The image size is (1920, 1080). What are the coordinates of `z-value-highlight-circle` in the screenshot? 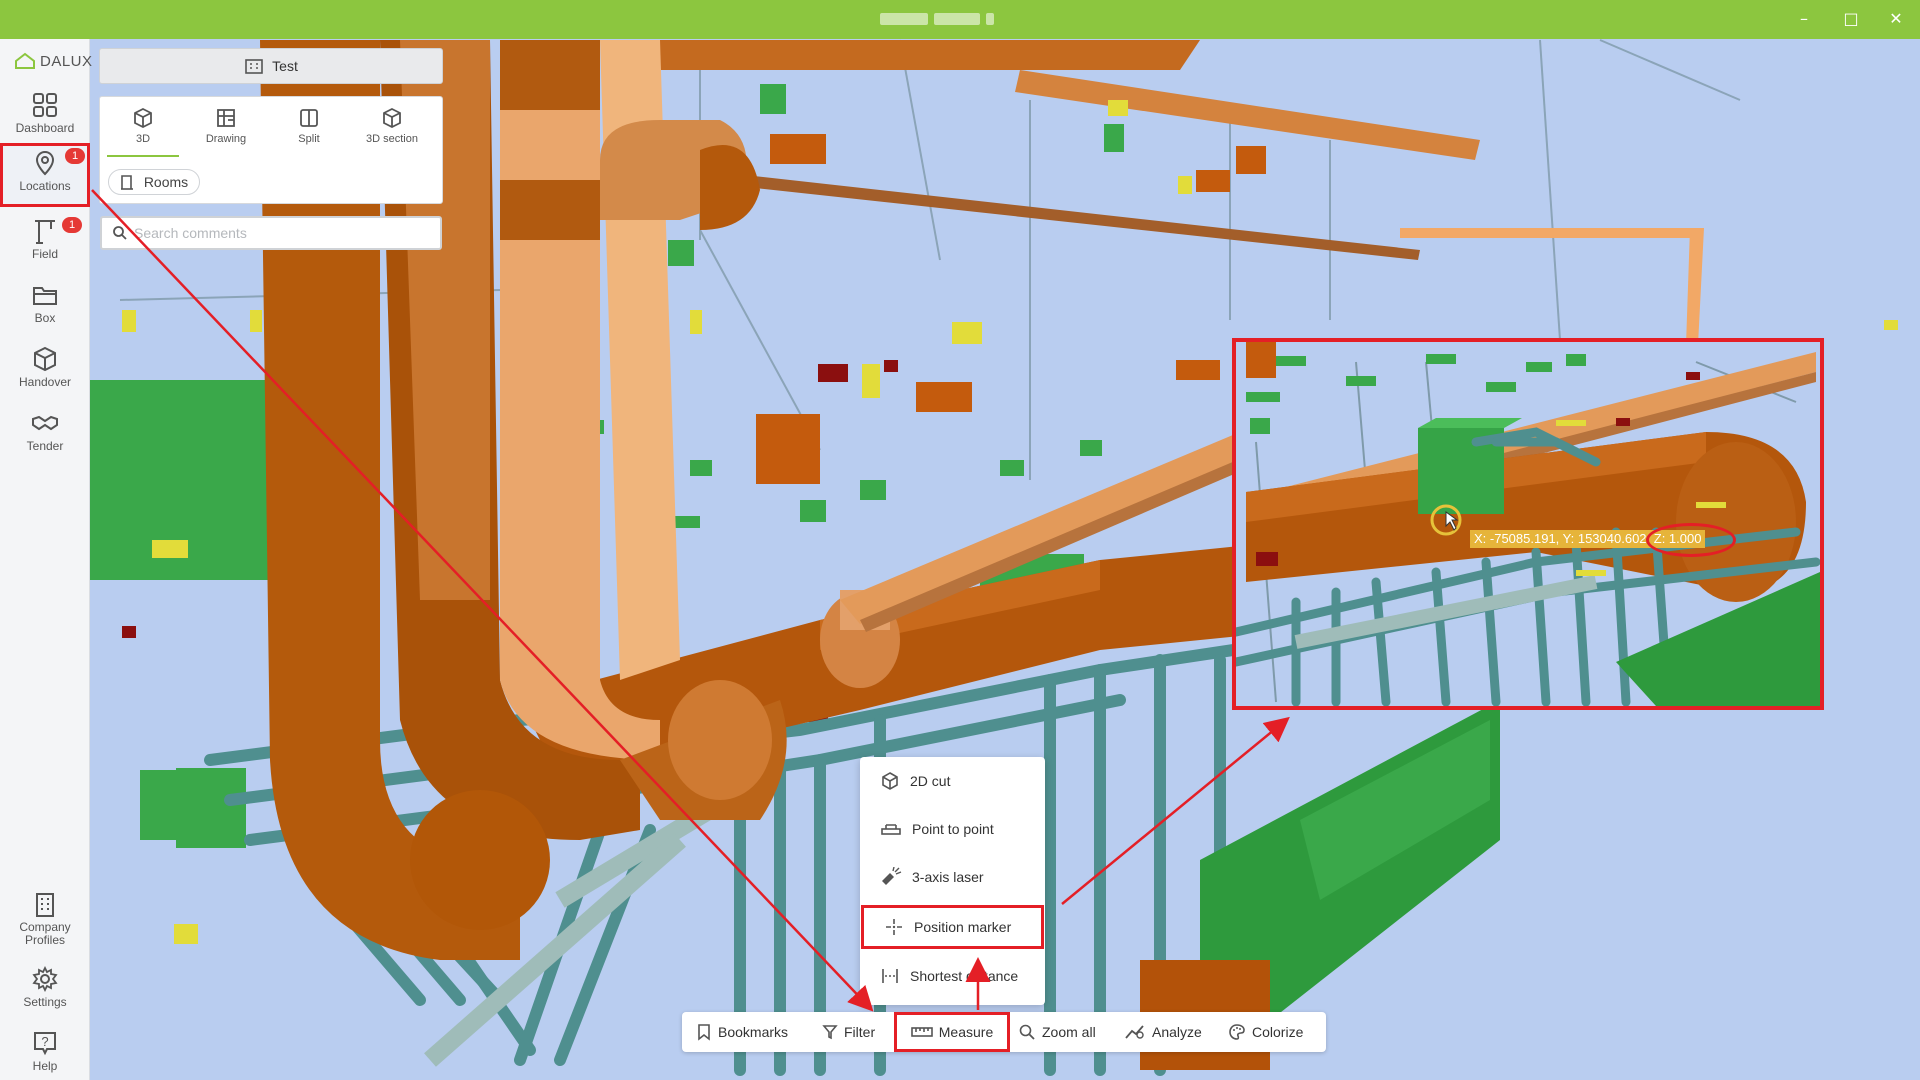 It's located at (1691, 540).